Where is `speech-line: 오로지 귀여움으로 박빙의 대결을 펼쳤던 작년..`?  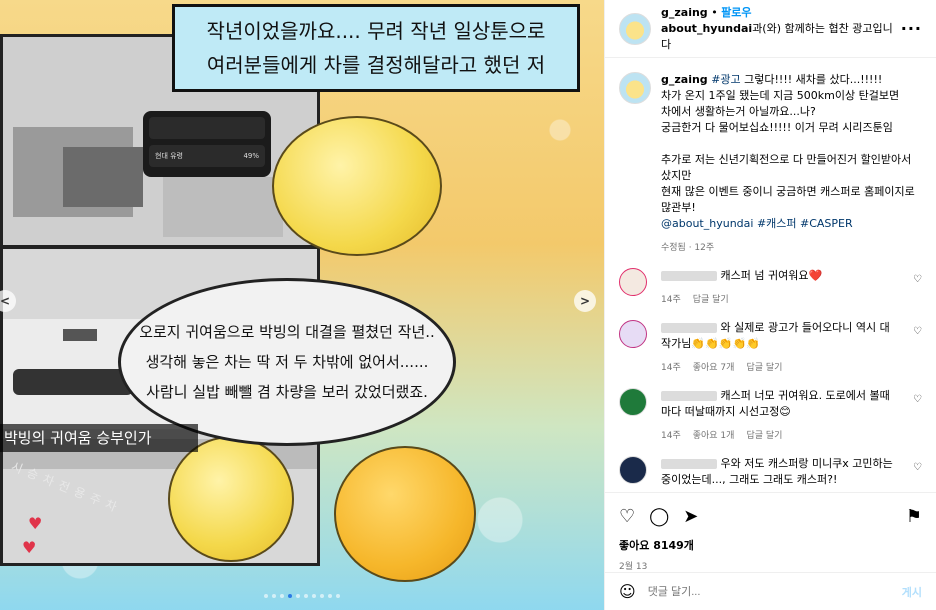
speech-line: 오로지 귀여움으로 박빙의 대결을 펼쳤던 작년.. is located at coordinates (287, 332).